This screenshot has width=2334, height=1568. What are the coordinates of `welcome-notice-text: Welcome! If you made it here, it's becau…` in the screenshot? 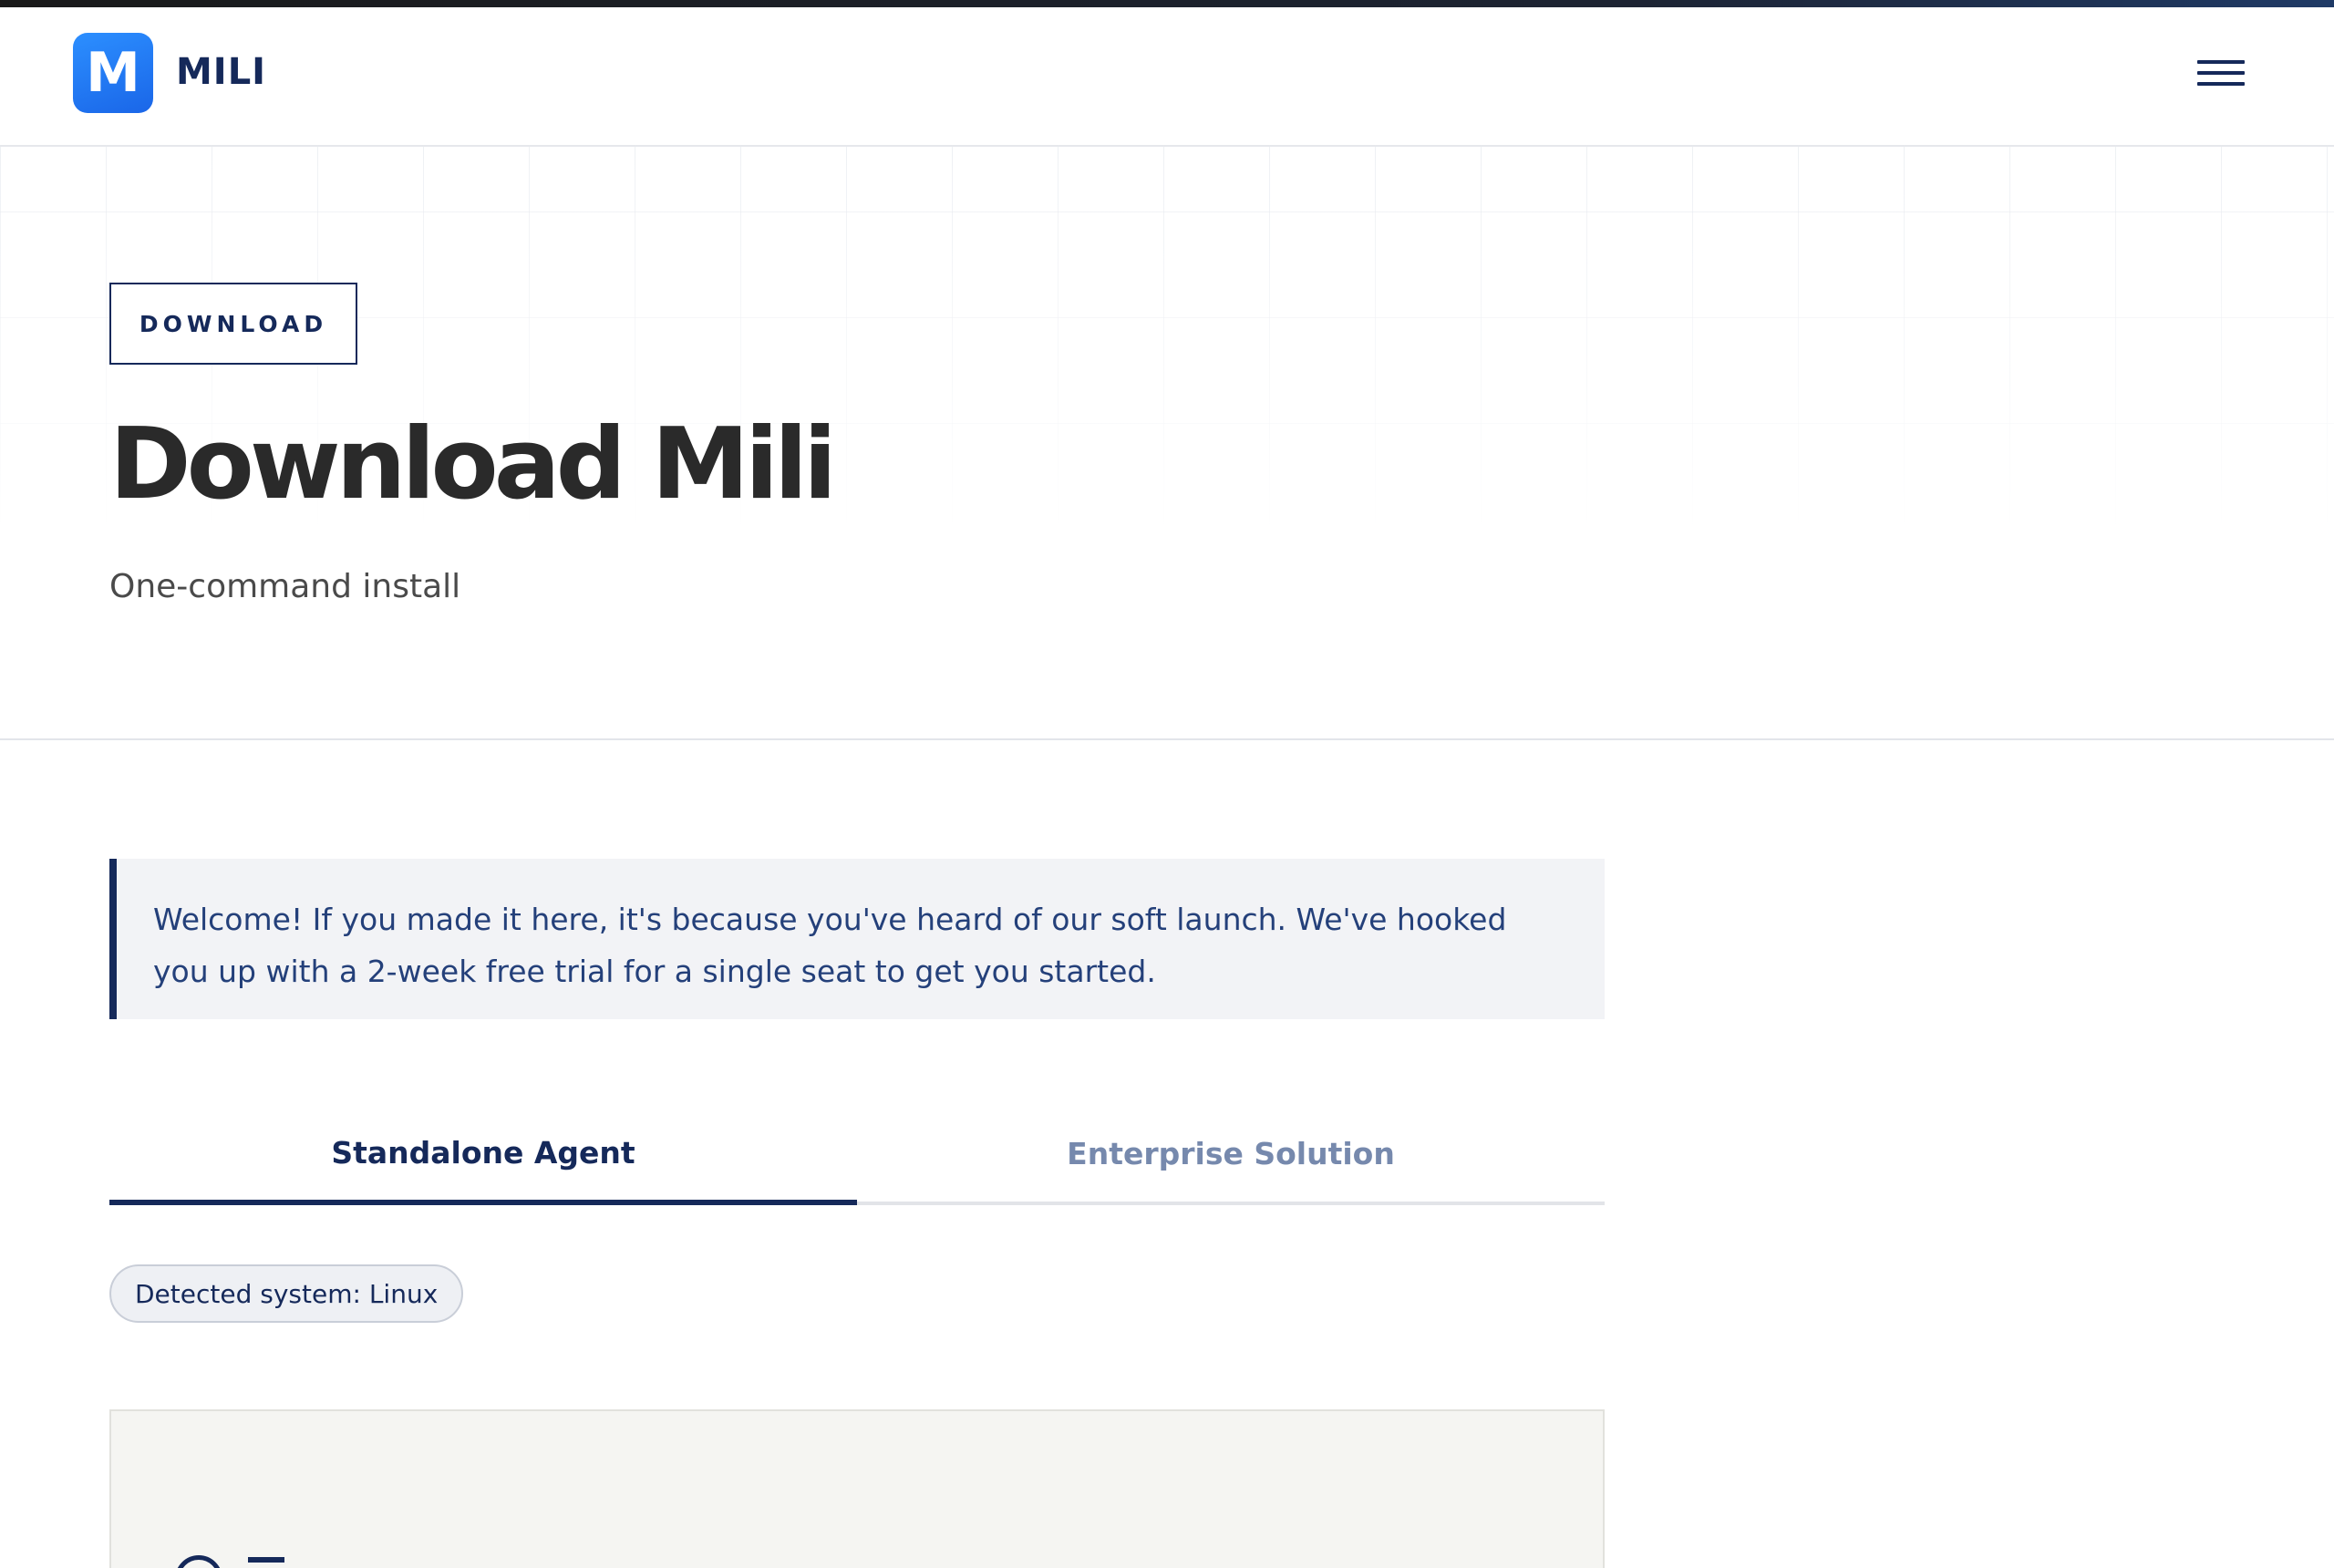 It's located at (830, 945).